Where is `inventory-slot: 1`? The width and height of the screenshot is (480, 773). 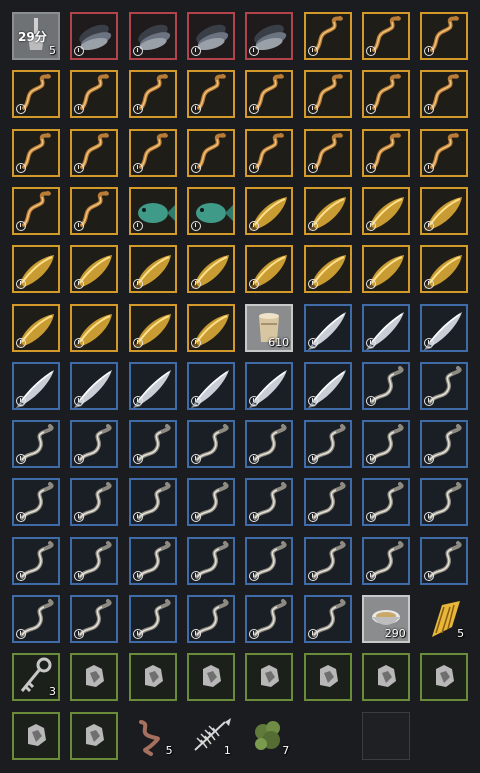
inventory-slot: 1 is located at coordinates (211, 736).